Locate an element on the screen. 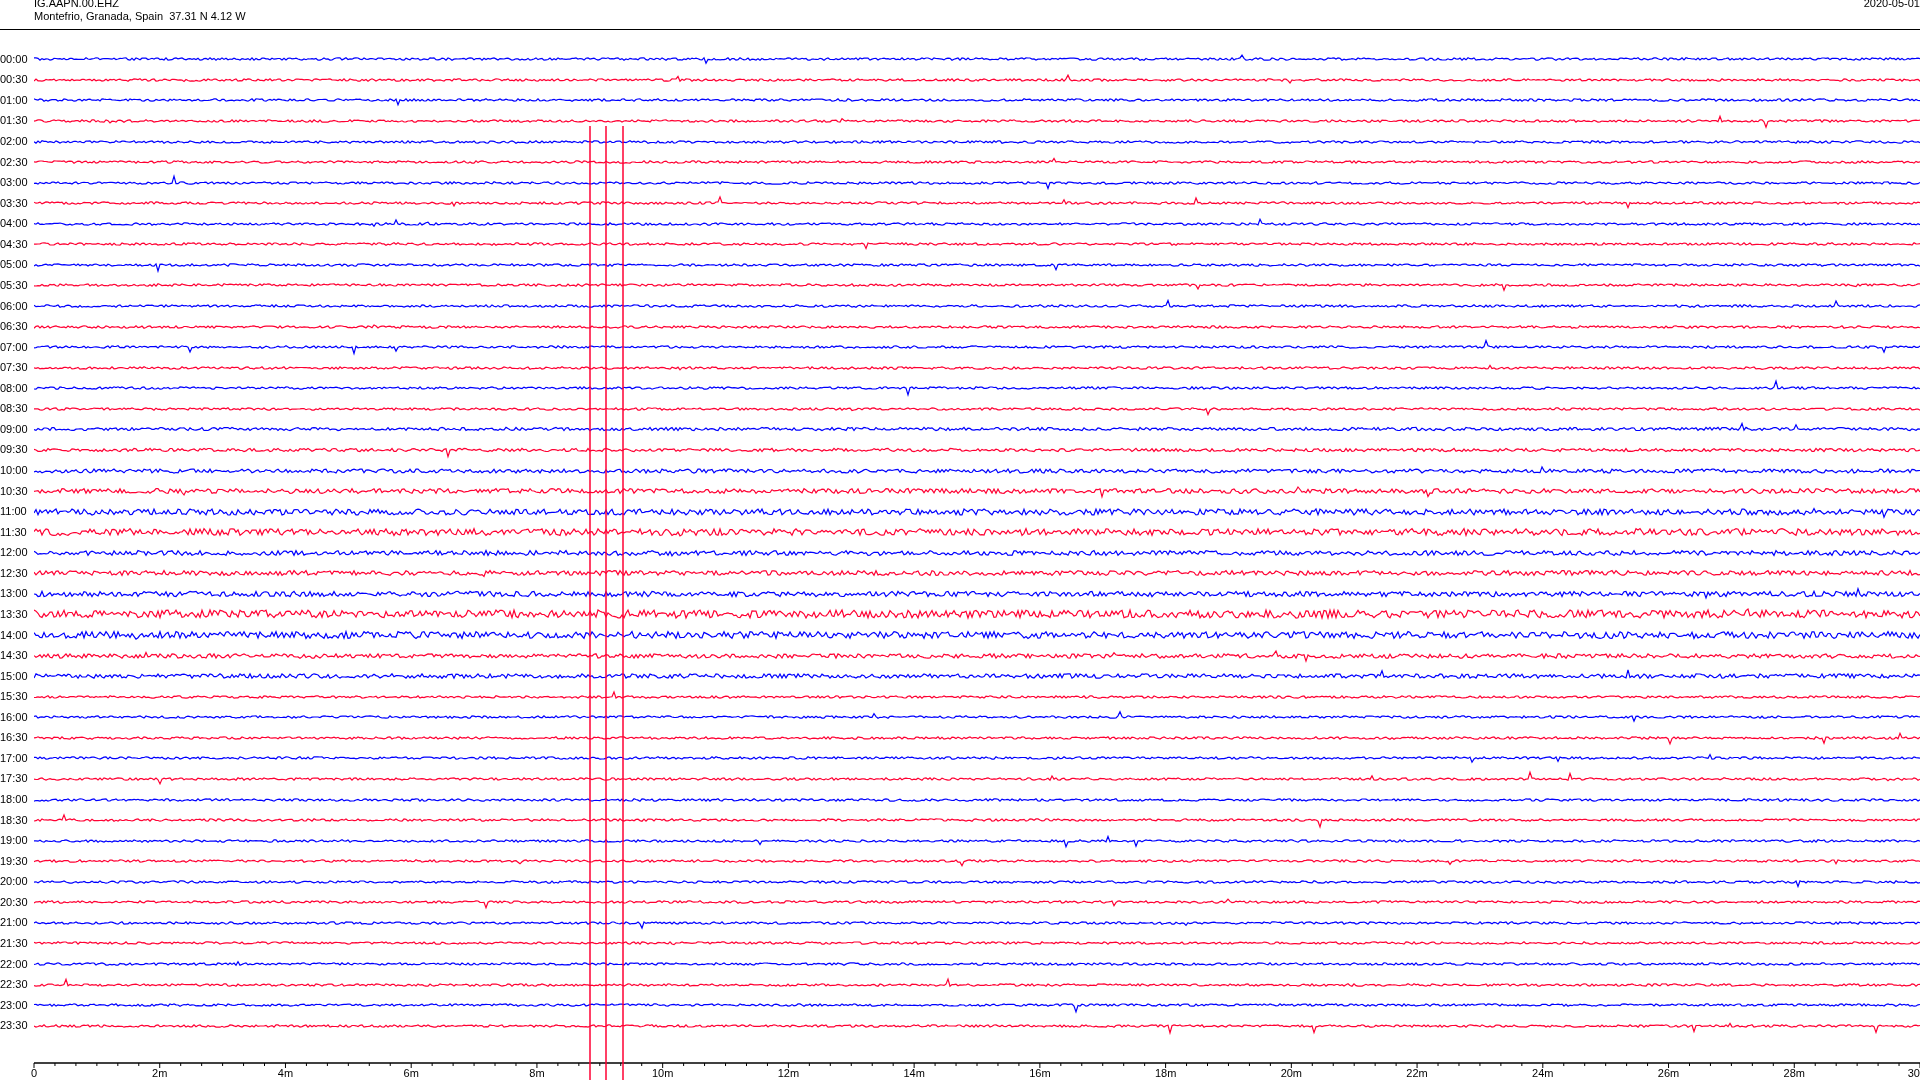 This screenshot has height=1080, width=1920. time-label: 16:30 is located at coordinates (14, 738).